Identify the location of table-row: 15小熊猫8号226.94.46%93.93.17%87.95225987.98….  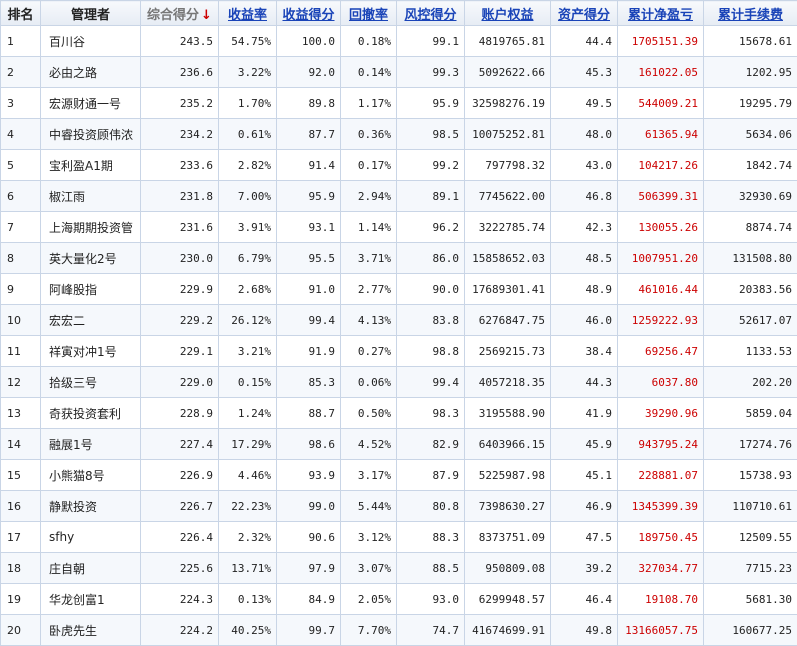
(399, 475).